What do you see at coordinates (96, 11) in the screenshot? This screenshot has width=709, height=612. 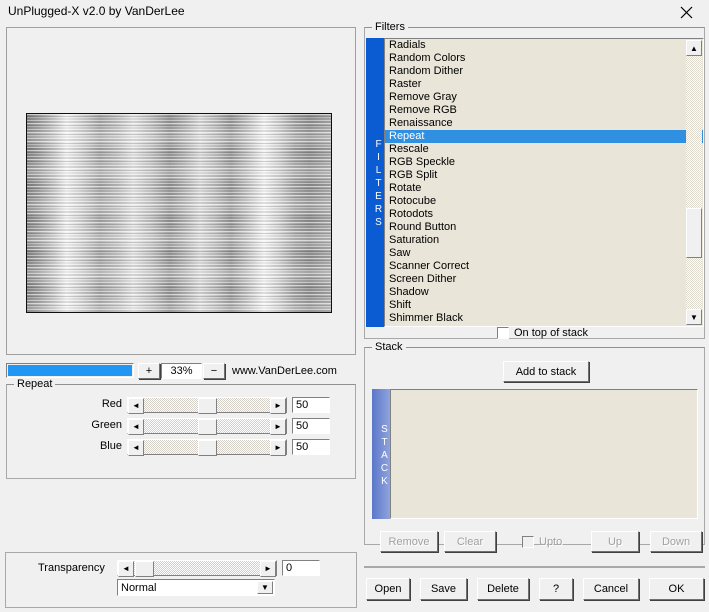 I see `window-title: UnPlugged-X v2.0 by VanDerLee` at bounding box center [96, 11].